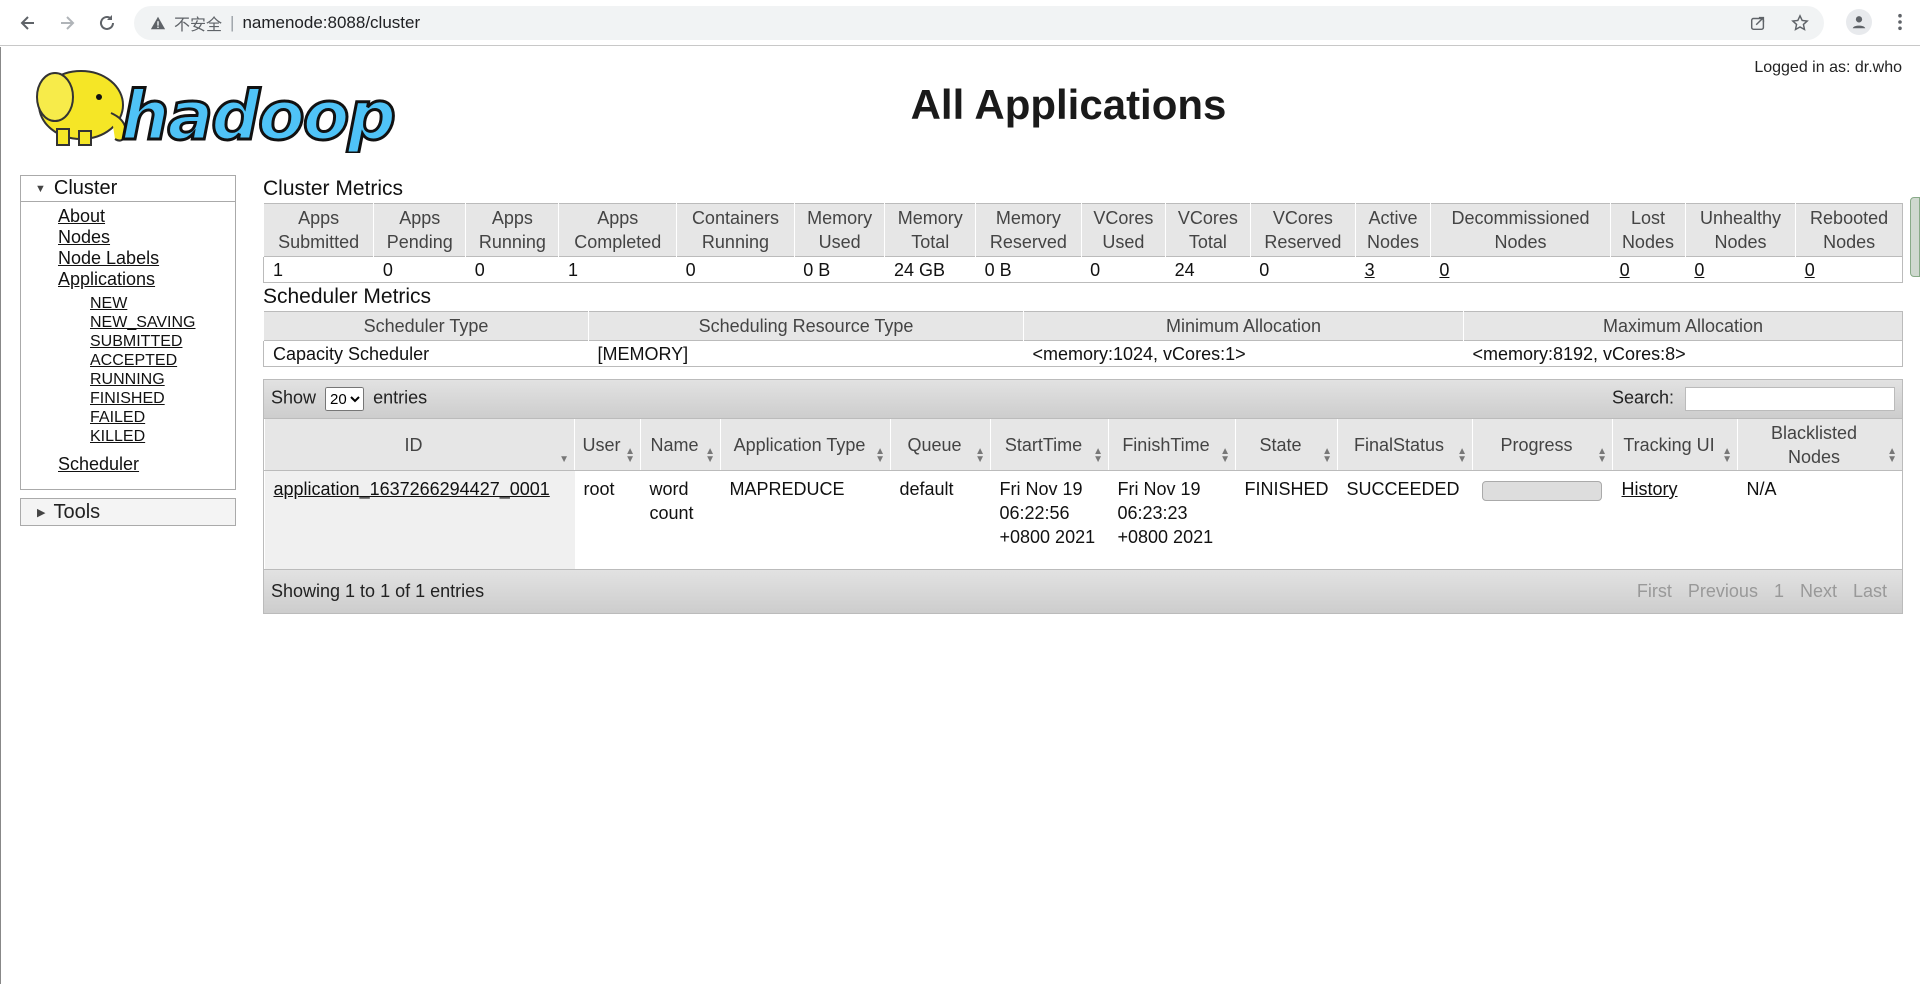 This screenshot has height=984, width=1920. Describe the element at coordinates (41, 512) in the screenshot. I see `triangle-right-icon: ▶` at that location.